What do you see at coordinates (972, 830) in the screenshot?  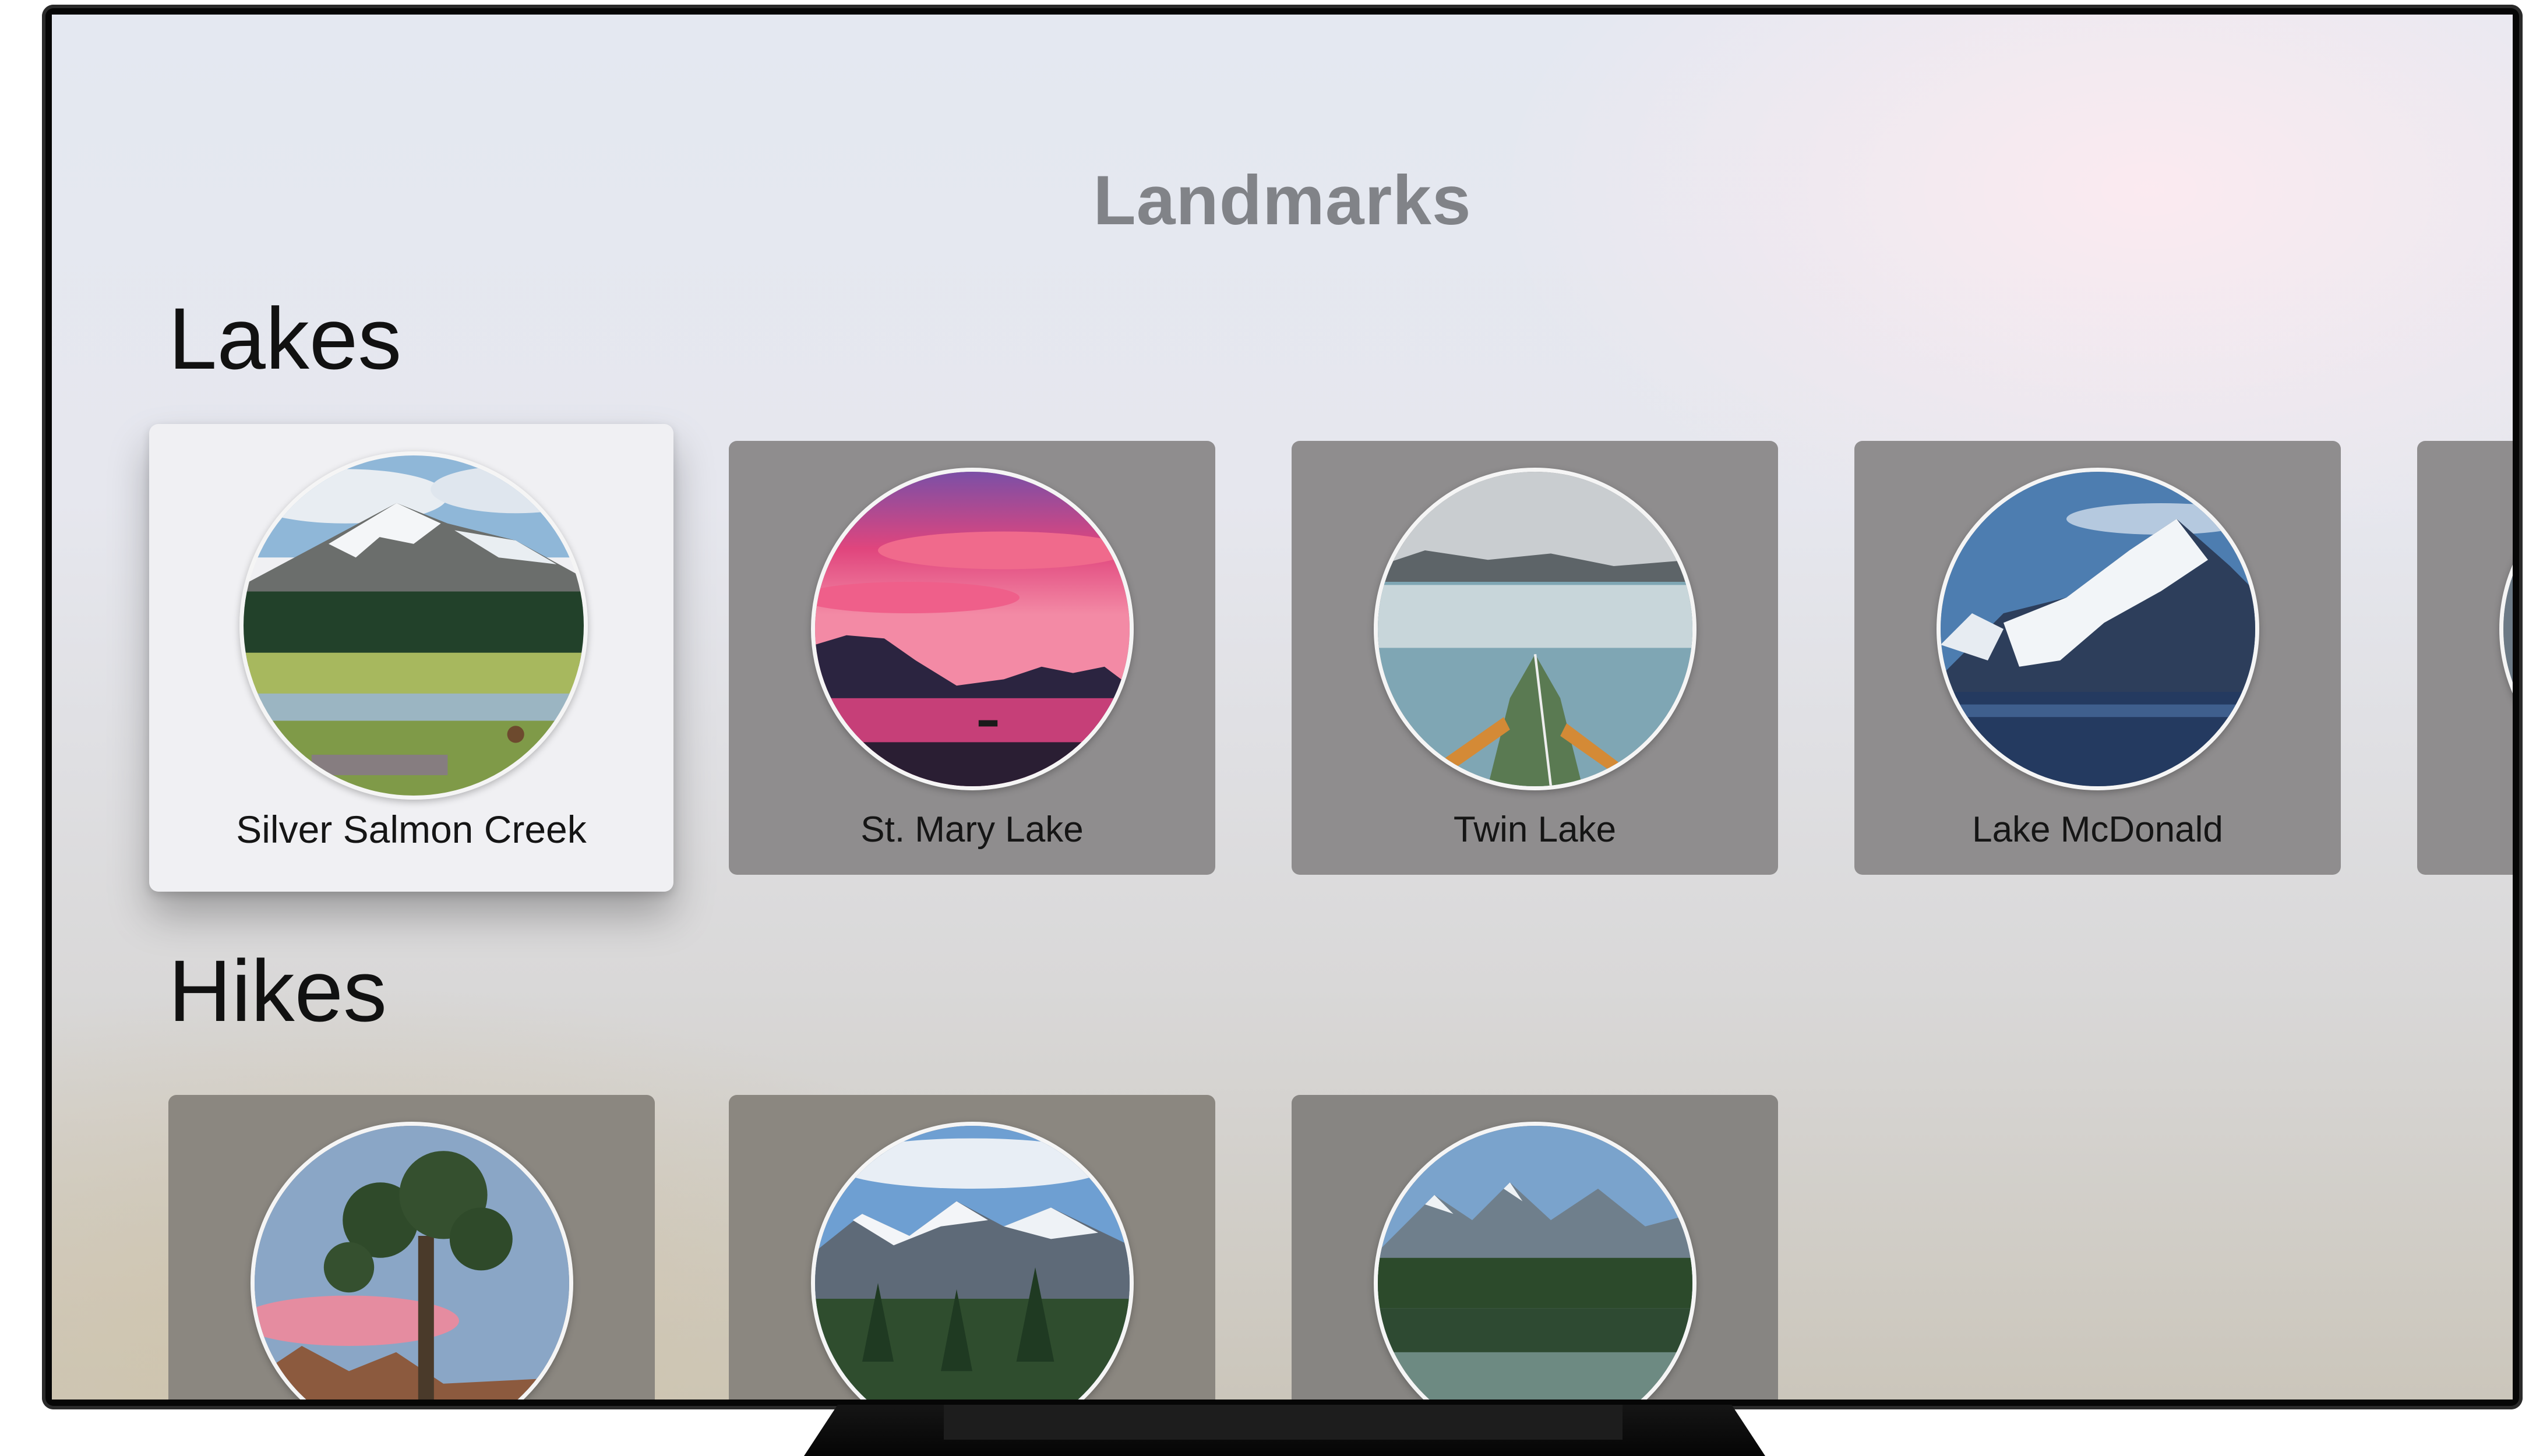 I see `landmark-label: St. Mary Lake` at bounding box center [972, 830].